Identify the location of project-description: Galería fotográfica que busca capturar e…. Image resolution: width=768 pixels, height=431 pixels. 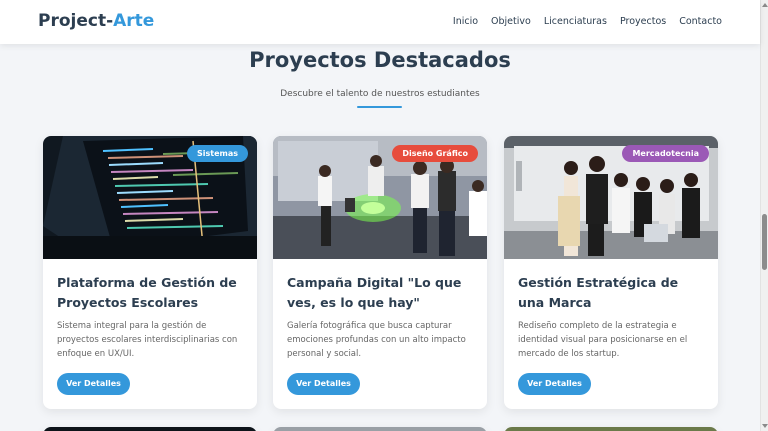
(376, 340).